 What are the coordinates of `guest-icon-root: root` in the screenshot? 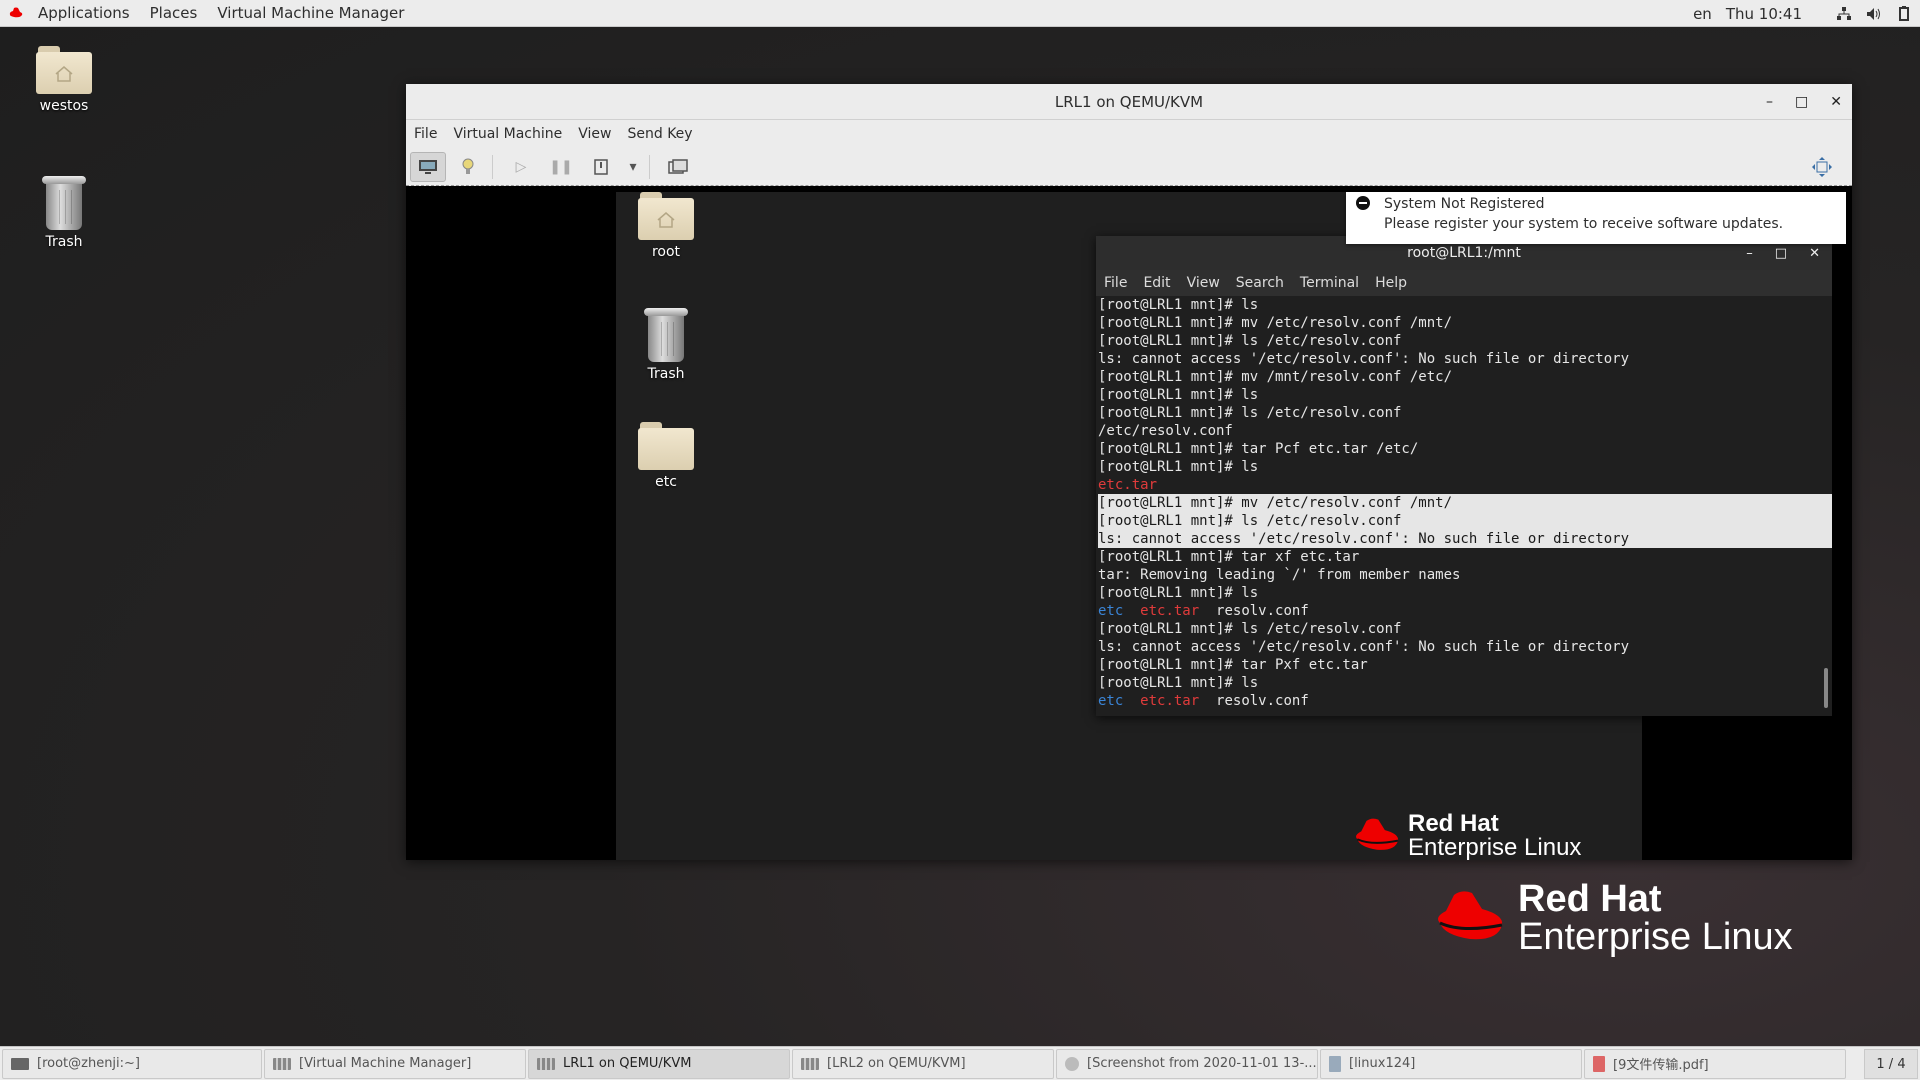 It's located at (666, 226).